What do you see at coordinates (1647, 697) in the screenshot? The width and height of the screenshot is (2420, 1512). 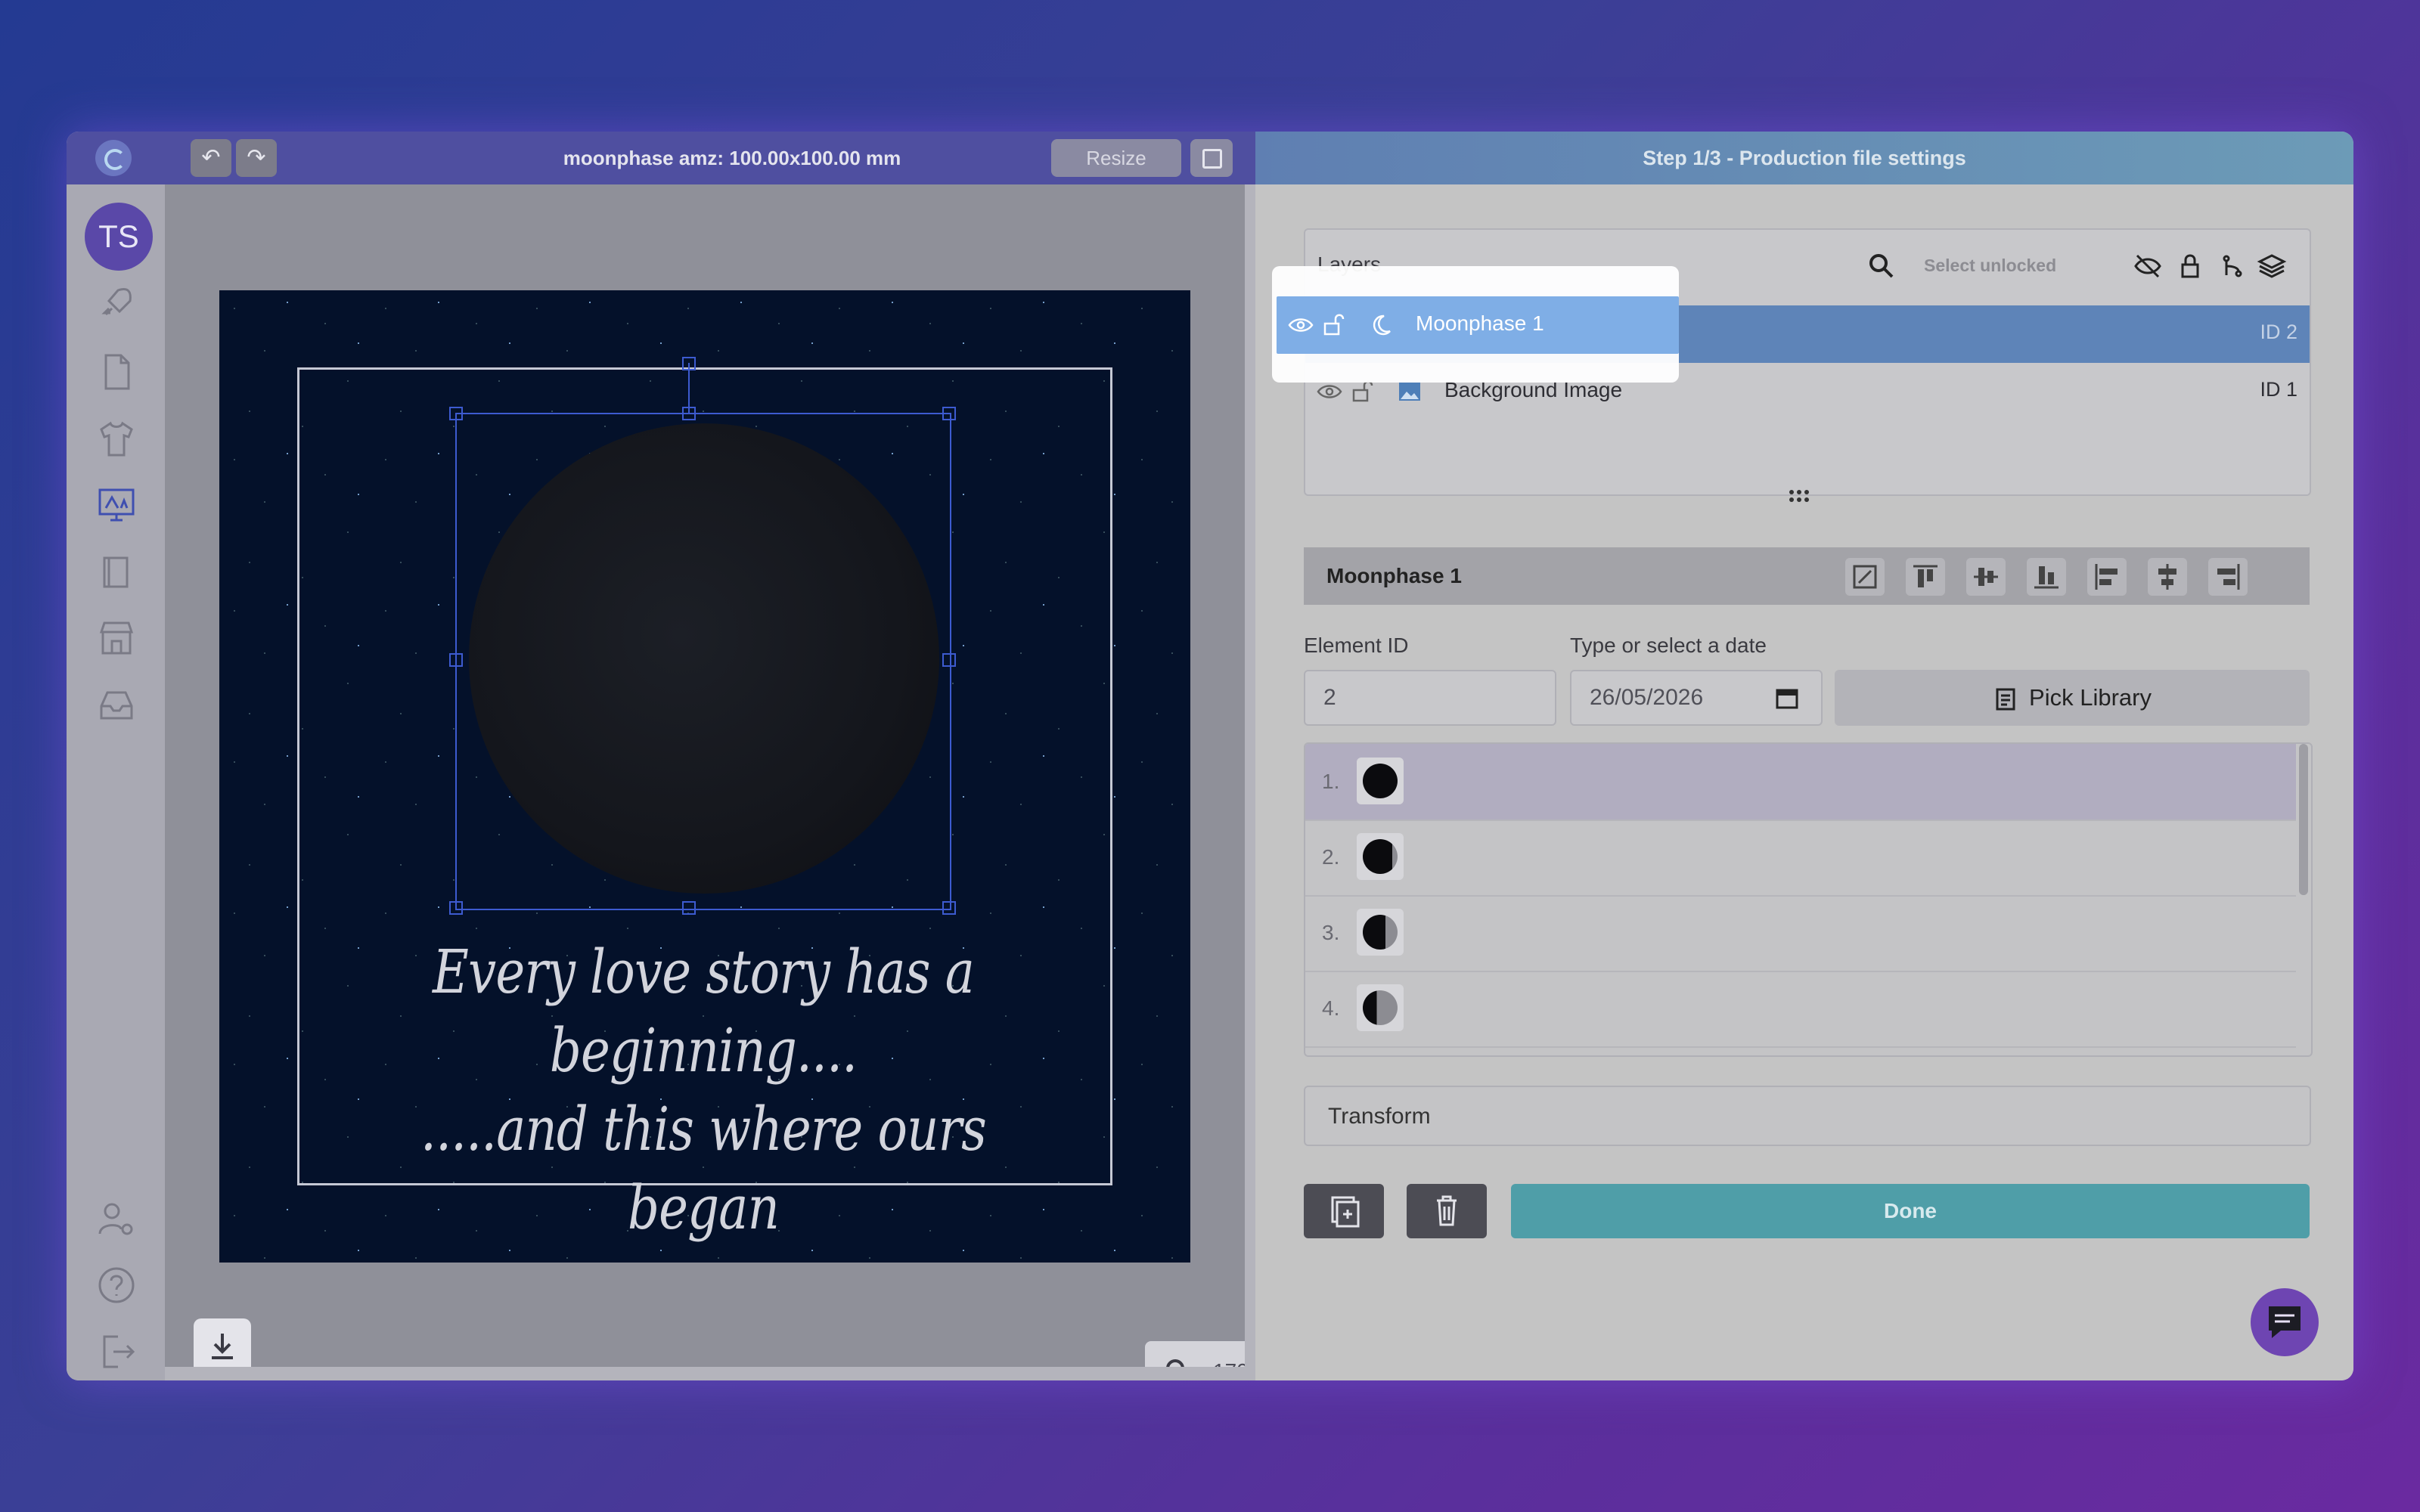 I see `date-value: 26/05/2026` at bounding box center [1647, 697].